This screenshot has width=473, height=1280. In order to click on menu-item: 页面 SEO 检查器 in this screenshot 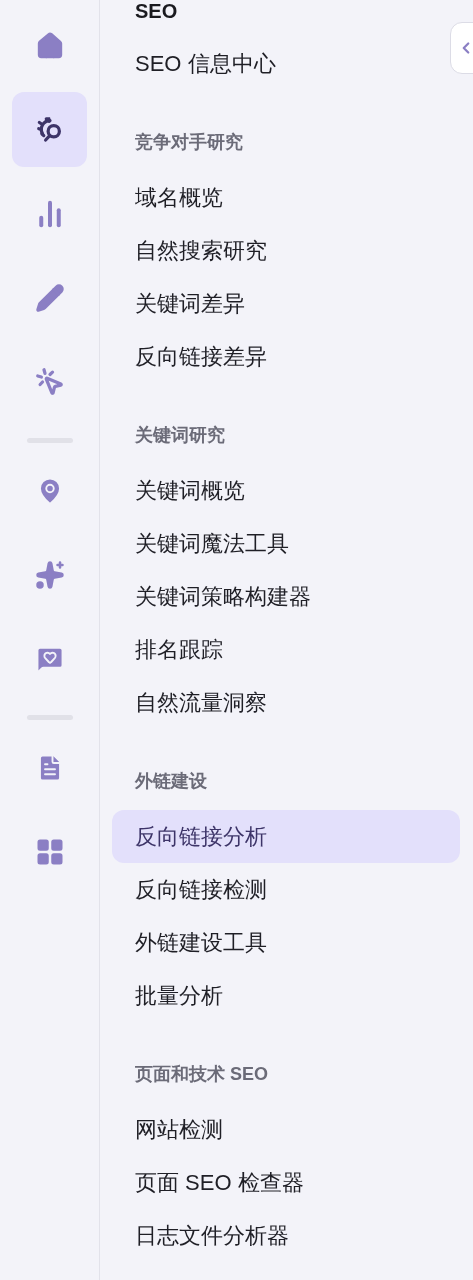, I will do `click(286, 1182)`.